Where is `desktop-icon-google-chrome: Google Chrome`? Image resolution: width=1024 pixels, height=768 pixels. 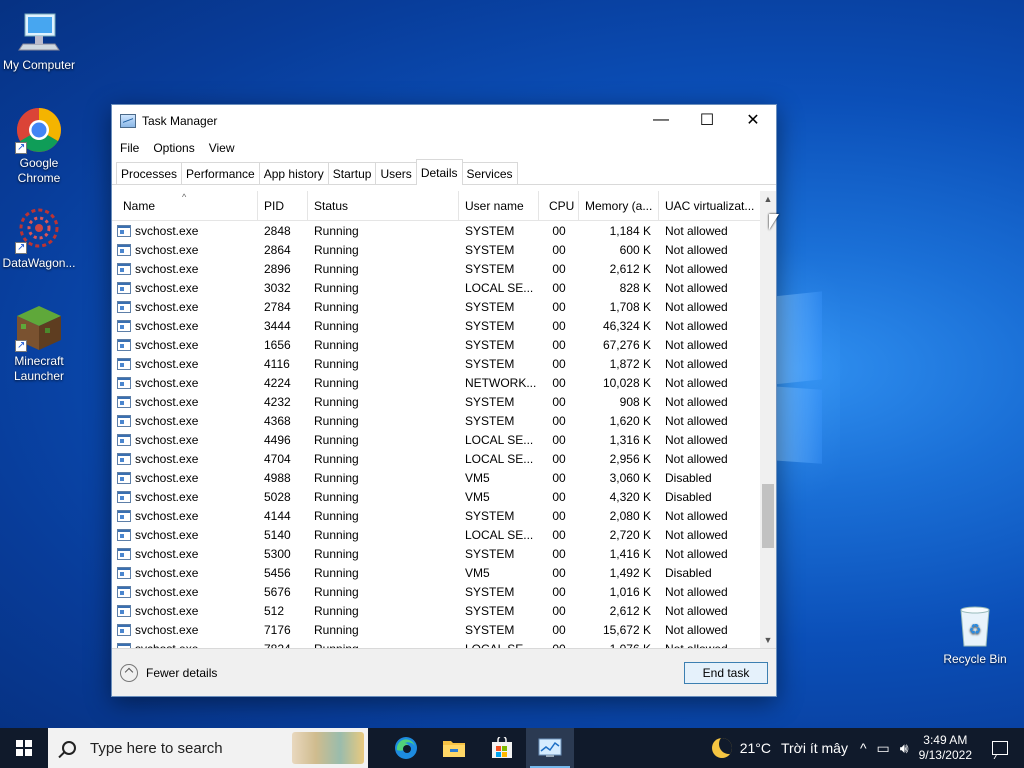 desktop-icon-google-chrome: Google Chrome is located at coordinates (39, 146).